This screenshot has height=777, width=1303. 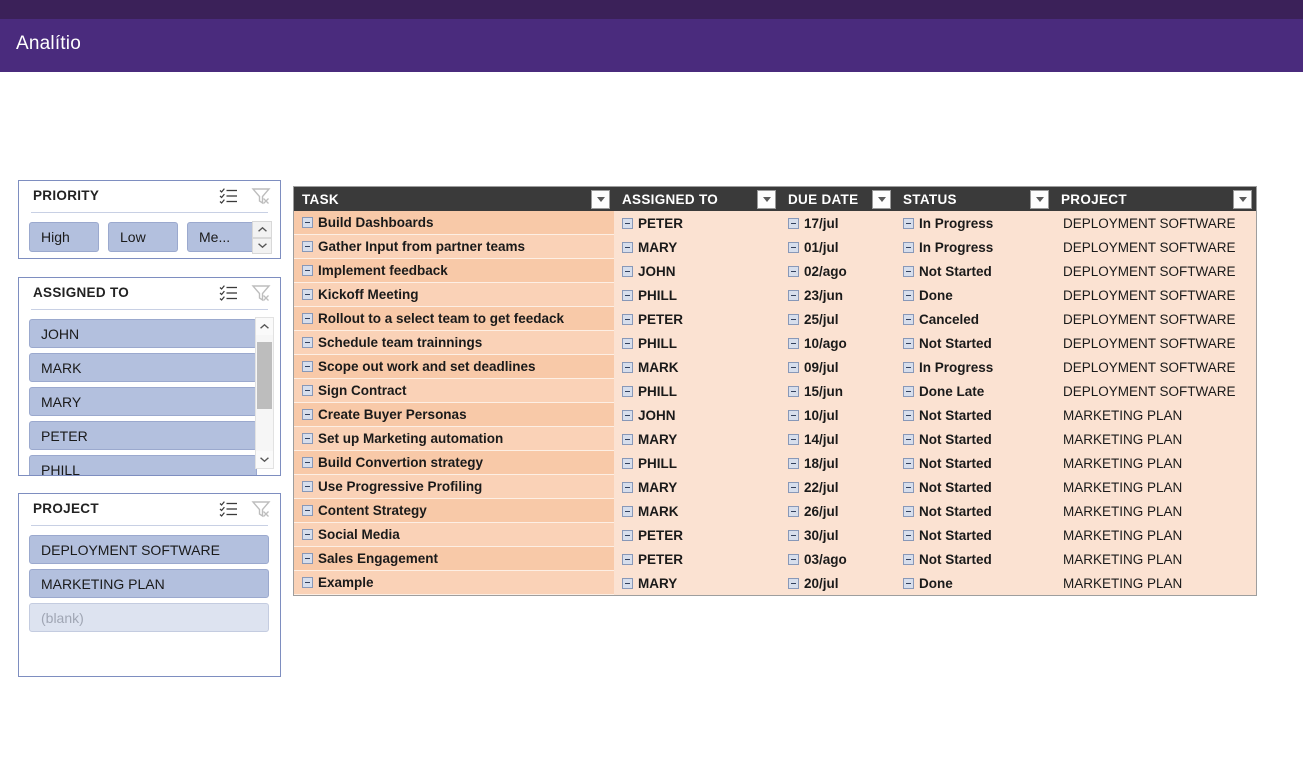 I want to click on slicer-item-project-blank: (blank), so click(x=149, y=617).